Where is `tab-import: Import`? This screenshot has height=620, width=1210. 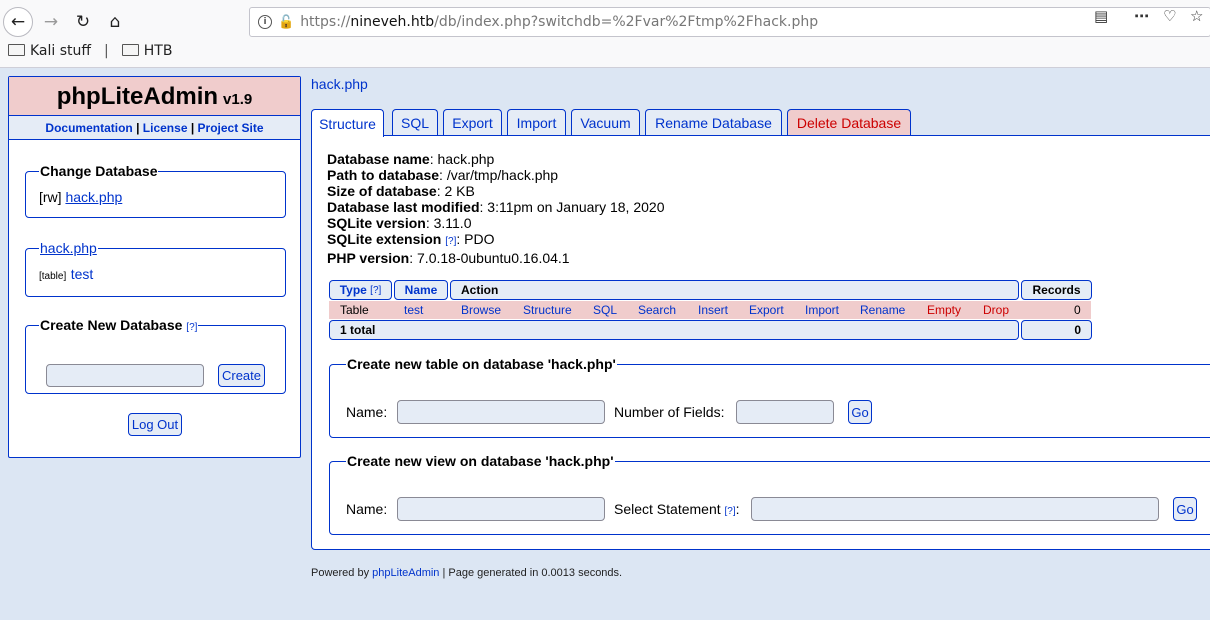 tab-import: Import is located at coordinates (536, 122).